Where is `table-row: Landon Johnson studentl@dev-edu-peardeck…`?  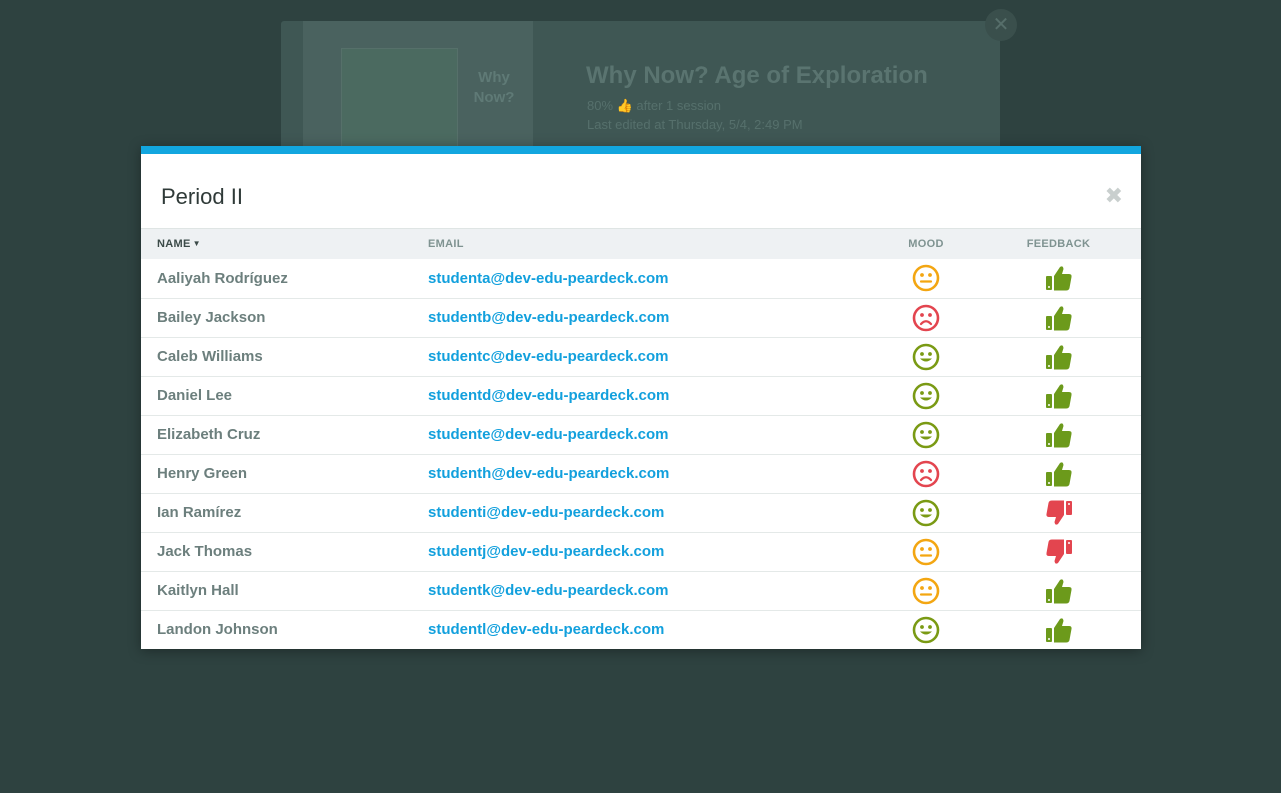 table-row: Landon Johnson studentl@dev-edu-peardeck… is located at coordinates (641, 629).